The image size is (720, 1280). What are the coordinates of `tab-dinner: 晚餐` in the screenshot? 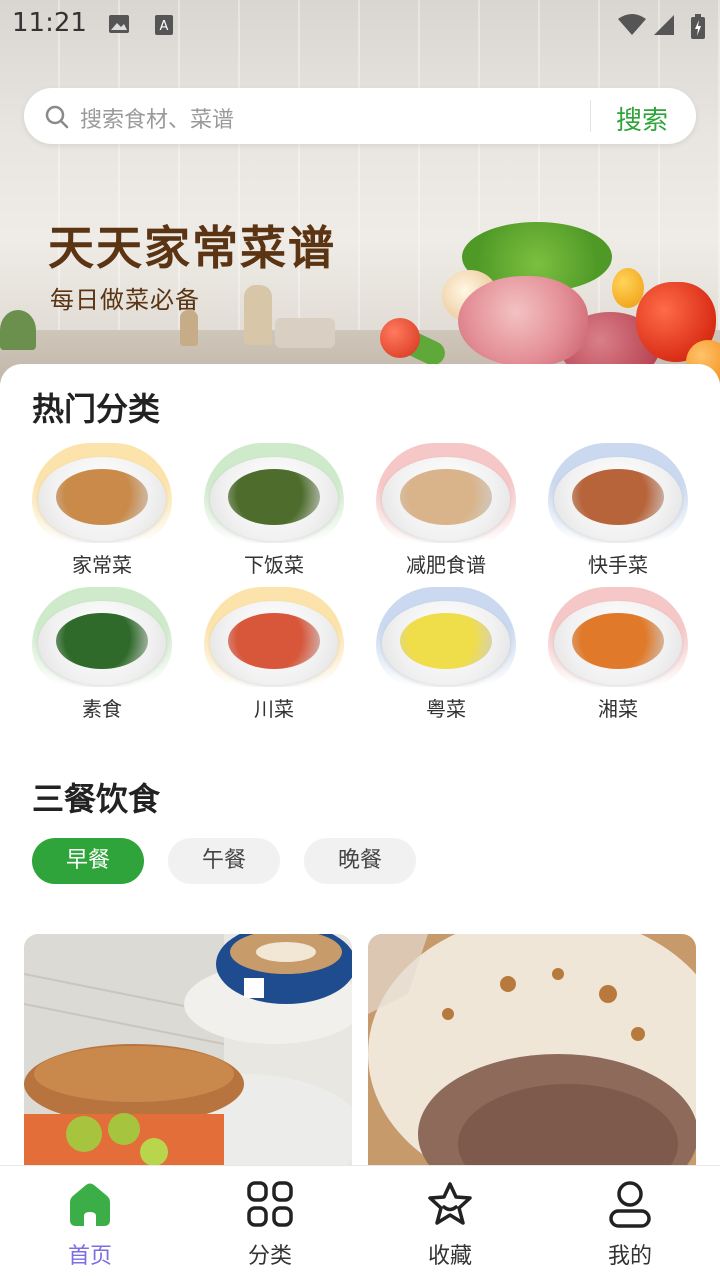 It's located at (360, 861).